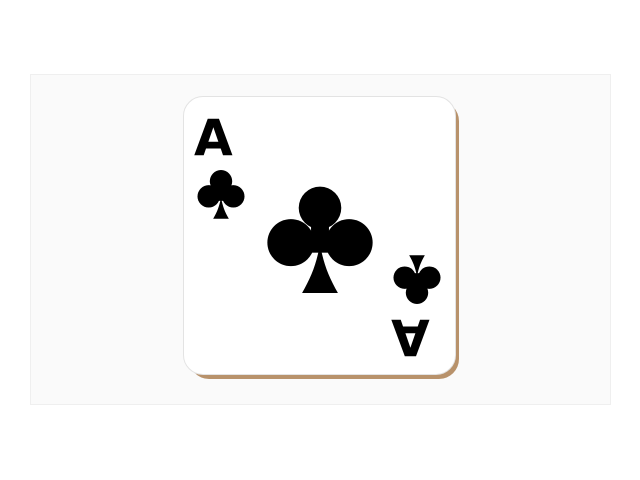  What do you see at coordinates (410, 337) in the screenshot?
I see `card-rank-bottom: A` at bounding box center [410, 337].